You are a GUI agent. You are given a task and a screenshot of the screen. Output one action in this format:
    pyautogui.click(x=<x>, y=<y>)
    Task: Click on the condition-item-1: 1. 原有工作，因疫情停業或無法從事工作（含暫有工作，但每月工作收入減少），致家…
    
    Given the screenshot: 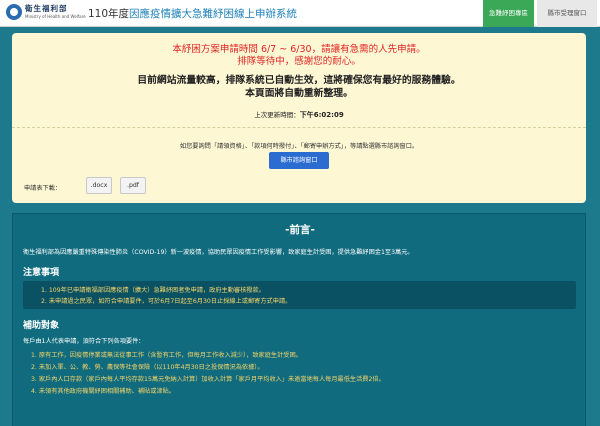 What is the action you would take?
    pyautogui.click(x=166, y=355)
    